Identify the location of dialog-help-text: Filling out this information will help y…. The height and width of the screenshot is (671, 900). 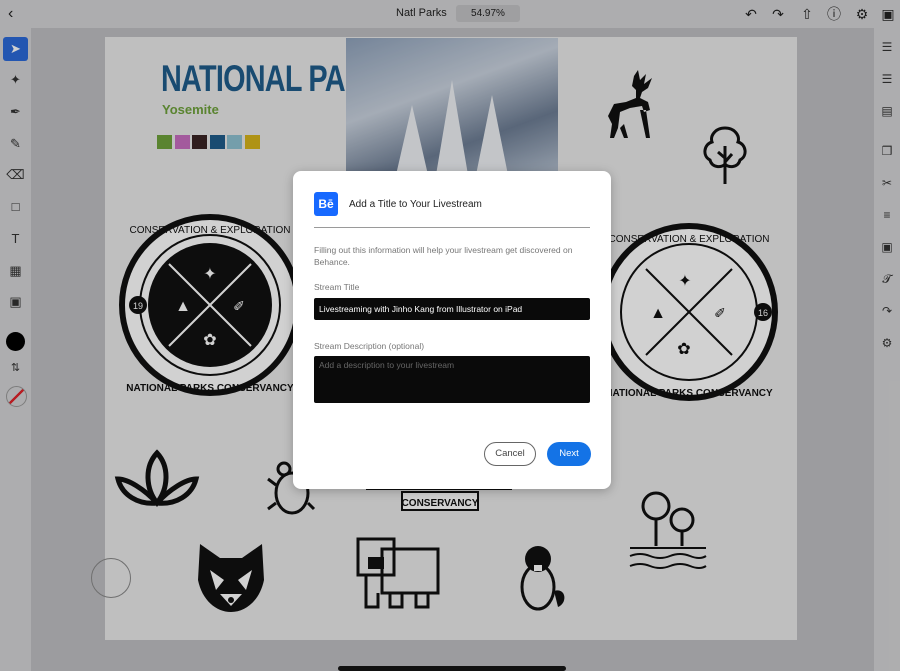
(443, 256).